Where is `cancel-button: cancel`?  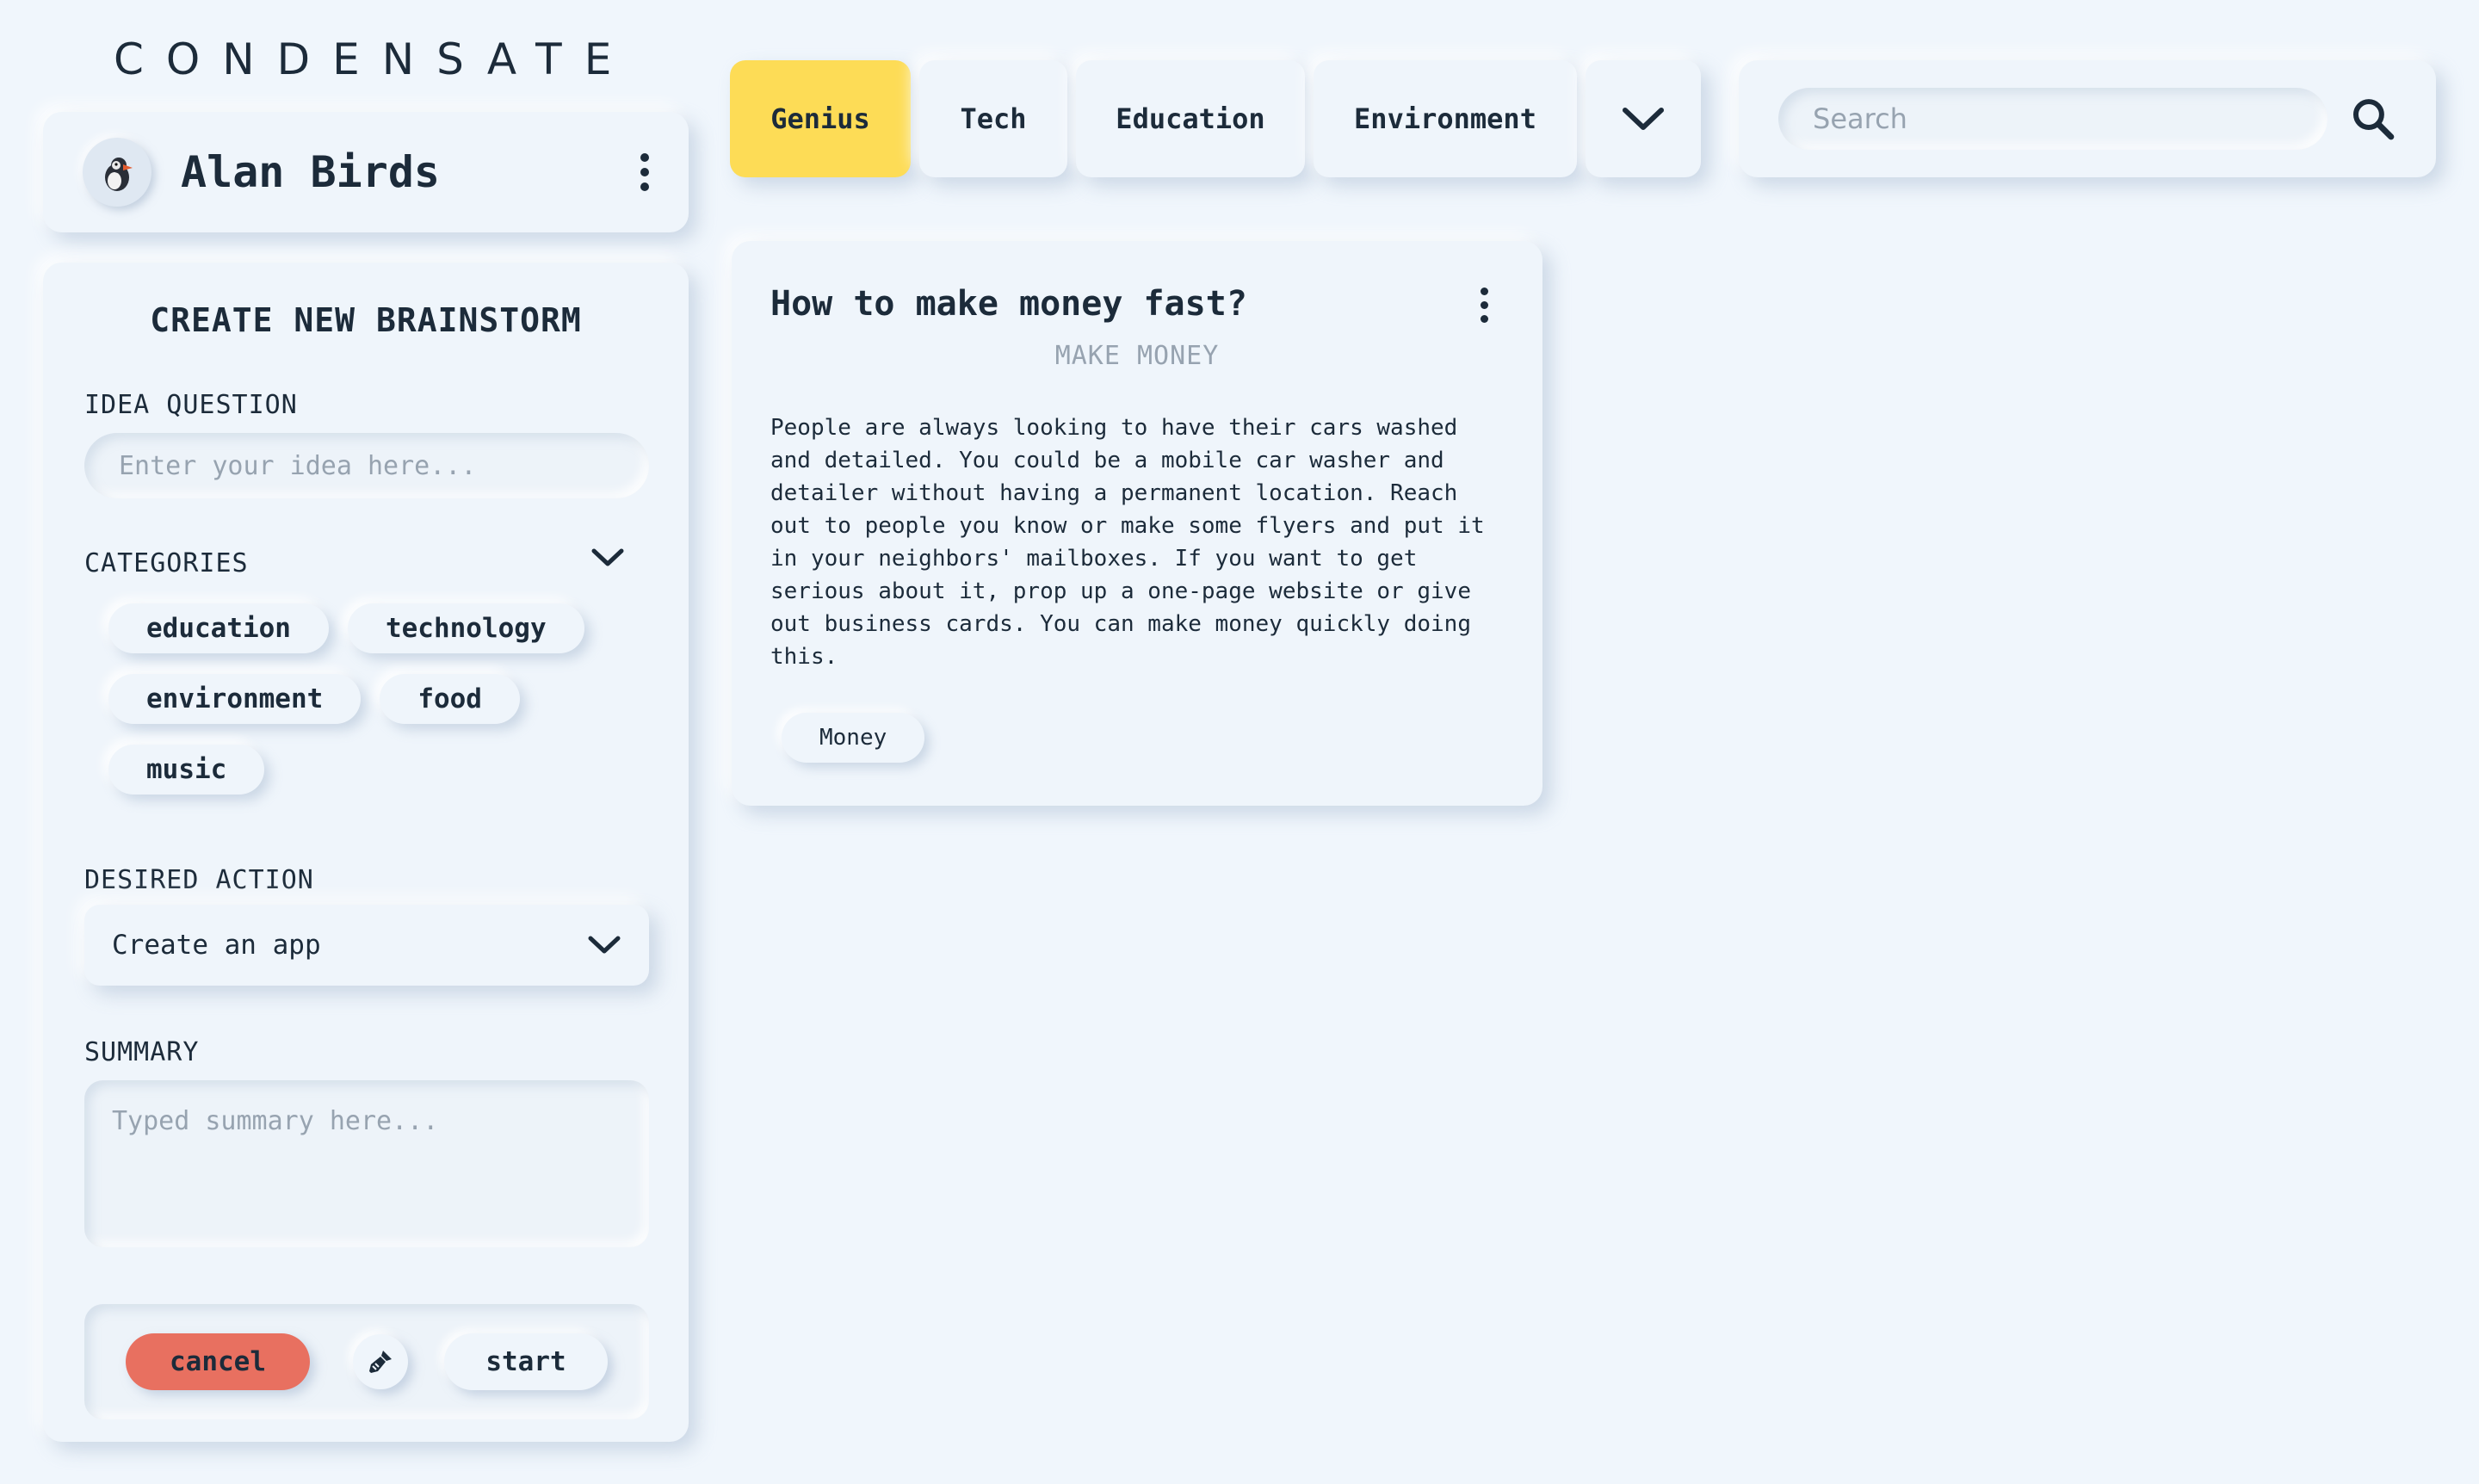 cancel-button: cancel is located at coordinates (218, 1361).